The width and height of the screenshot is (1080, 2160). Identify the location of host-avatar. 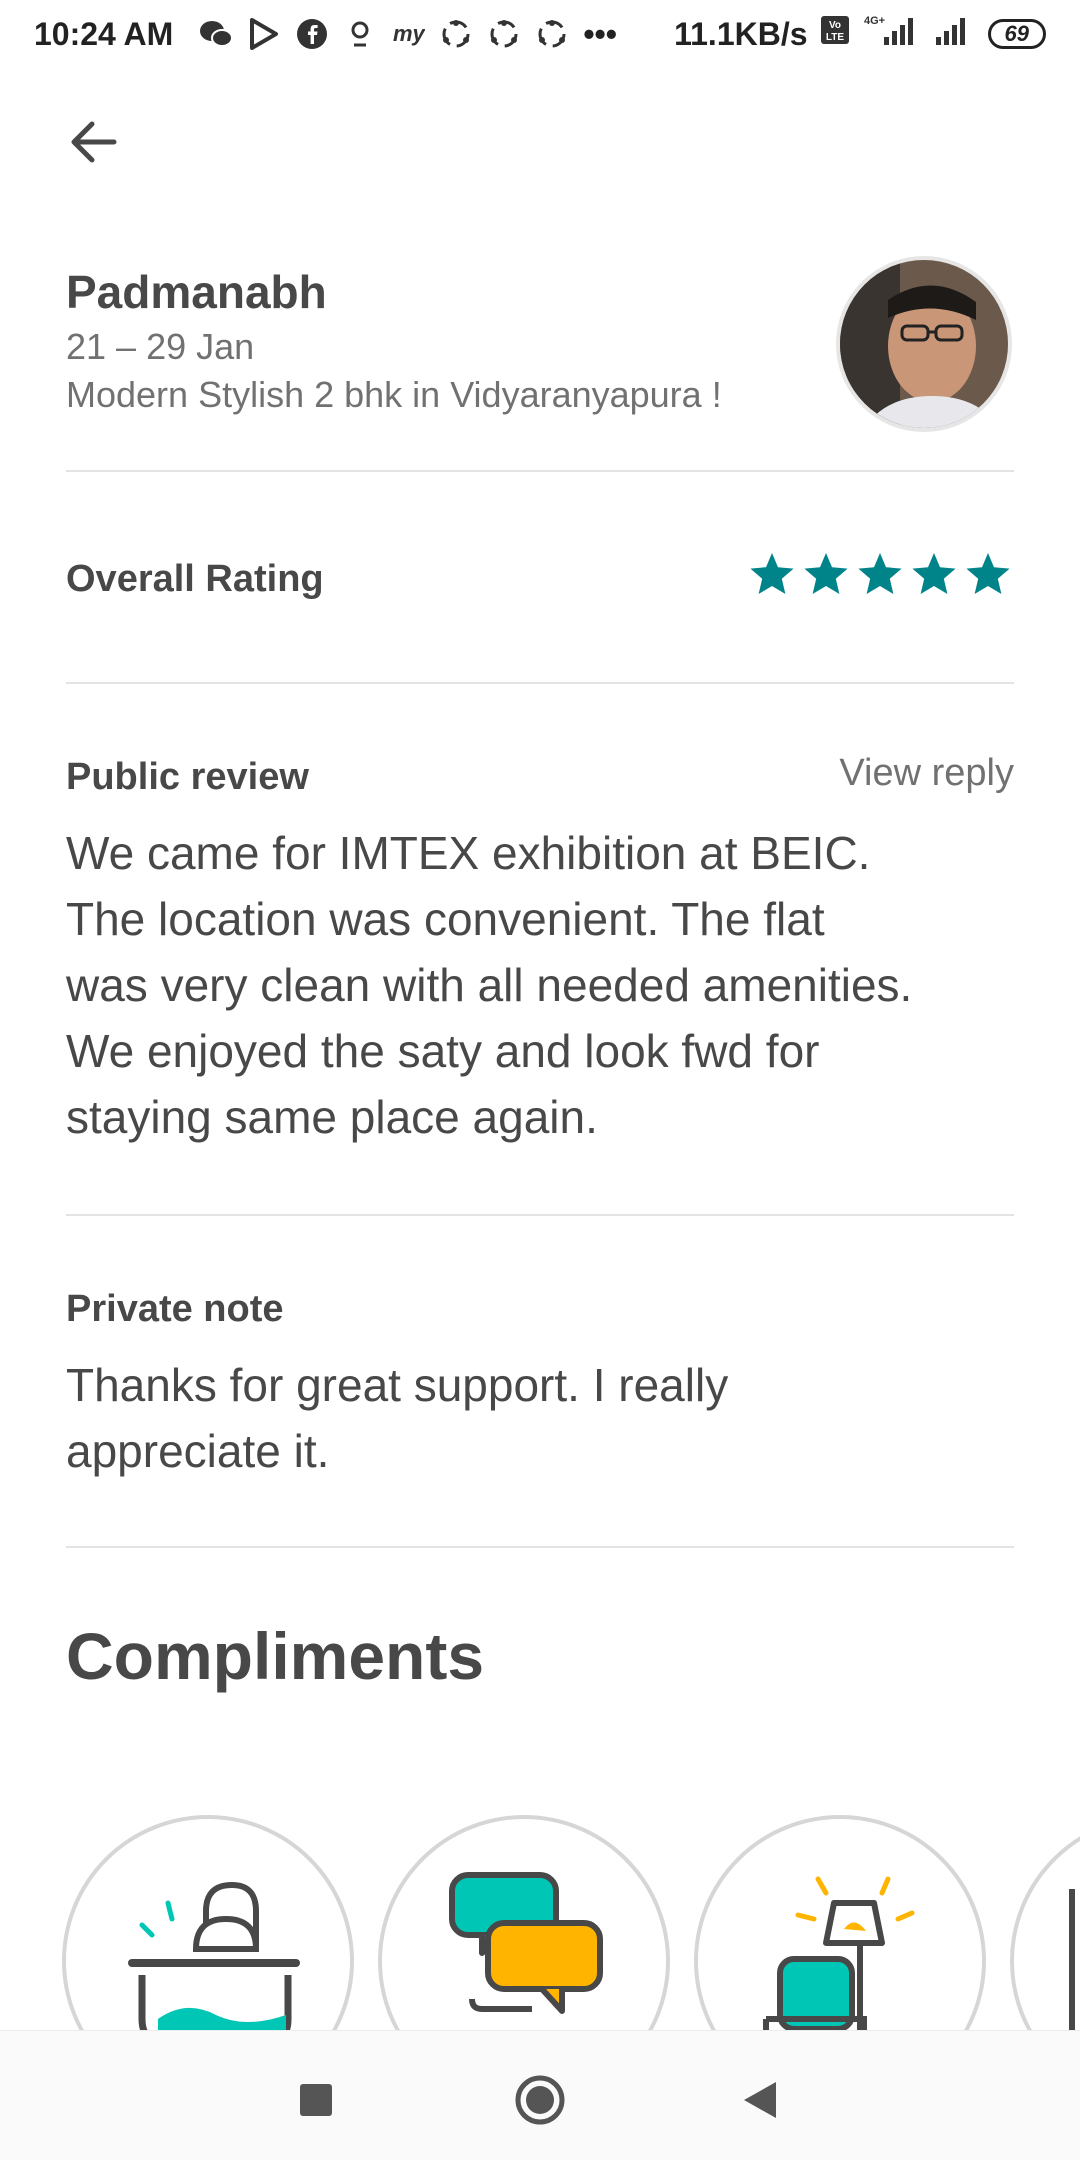
(924, 344).